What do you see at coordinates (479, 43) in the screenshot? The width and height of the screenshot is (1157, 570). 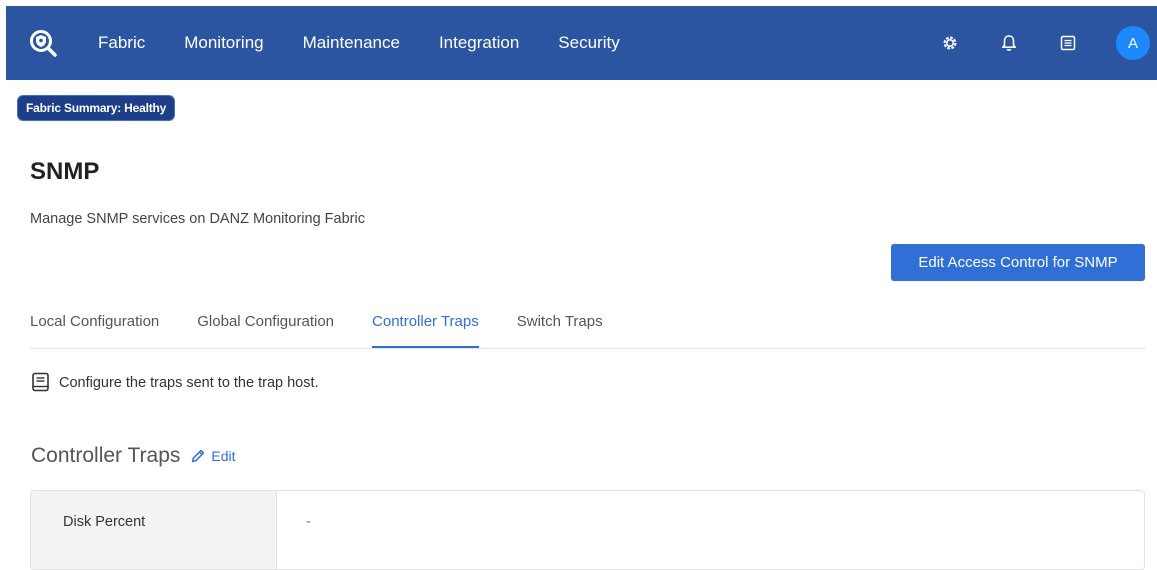 I see `nav-item-integration: Integration` at bounding box center [479, 43].